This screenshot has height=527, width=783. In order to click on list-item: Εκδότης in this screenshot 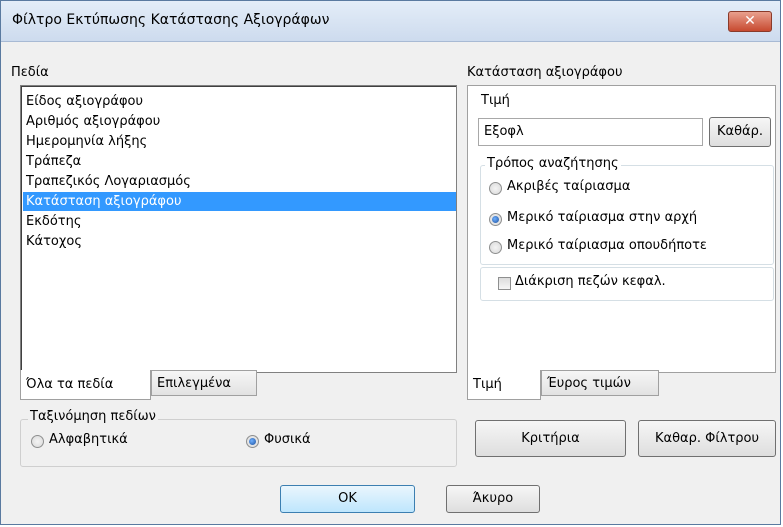, I will do `click(239, 221)`.